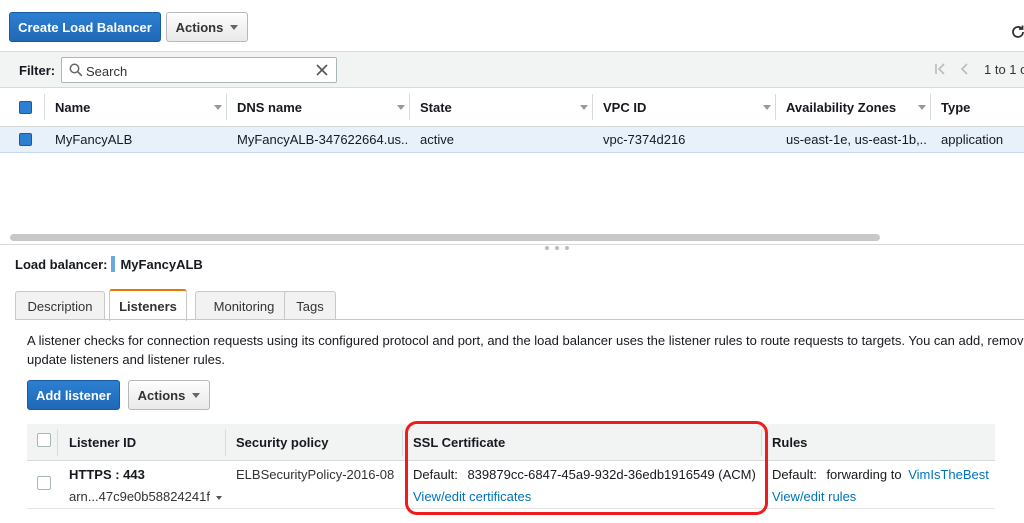 The width and height of the screenshot is (1024, 523). I want to click on first-page-icon, so click(941, 69).